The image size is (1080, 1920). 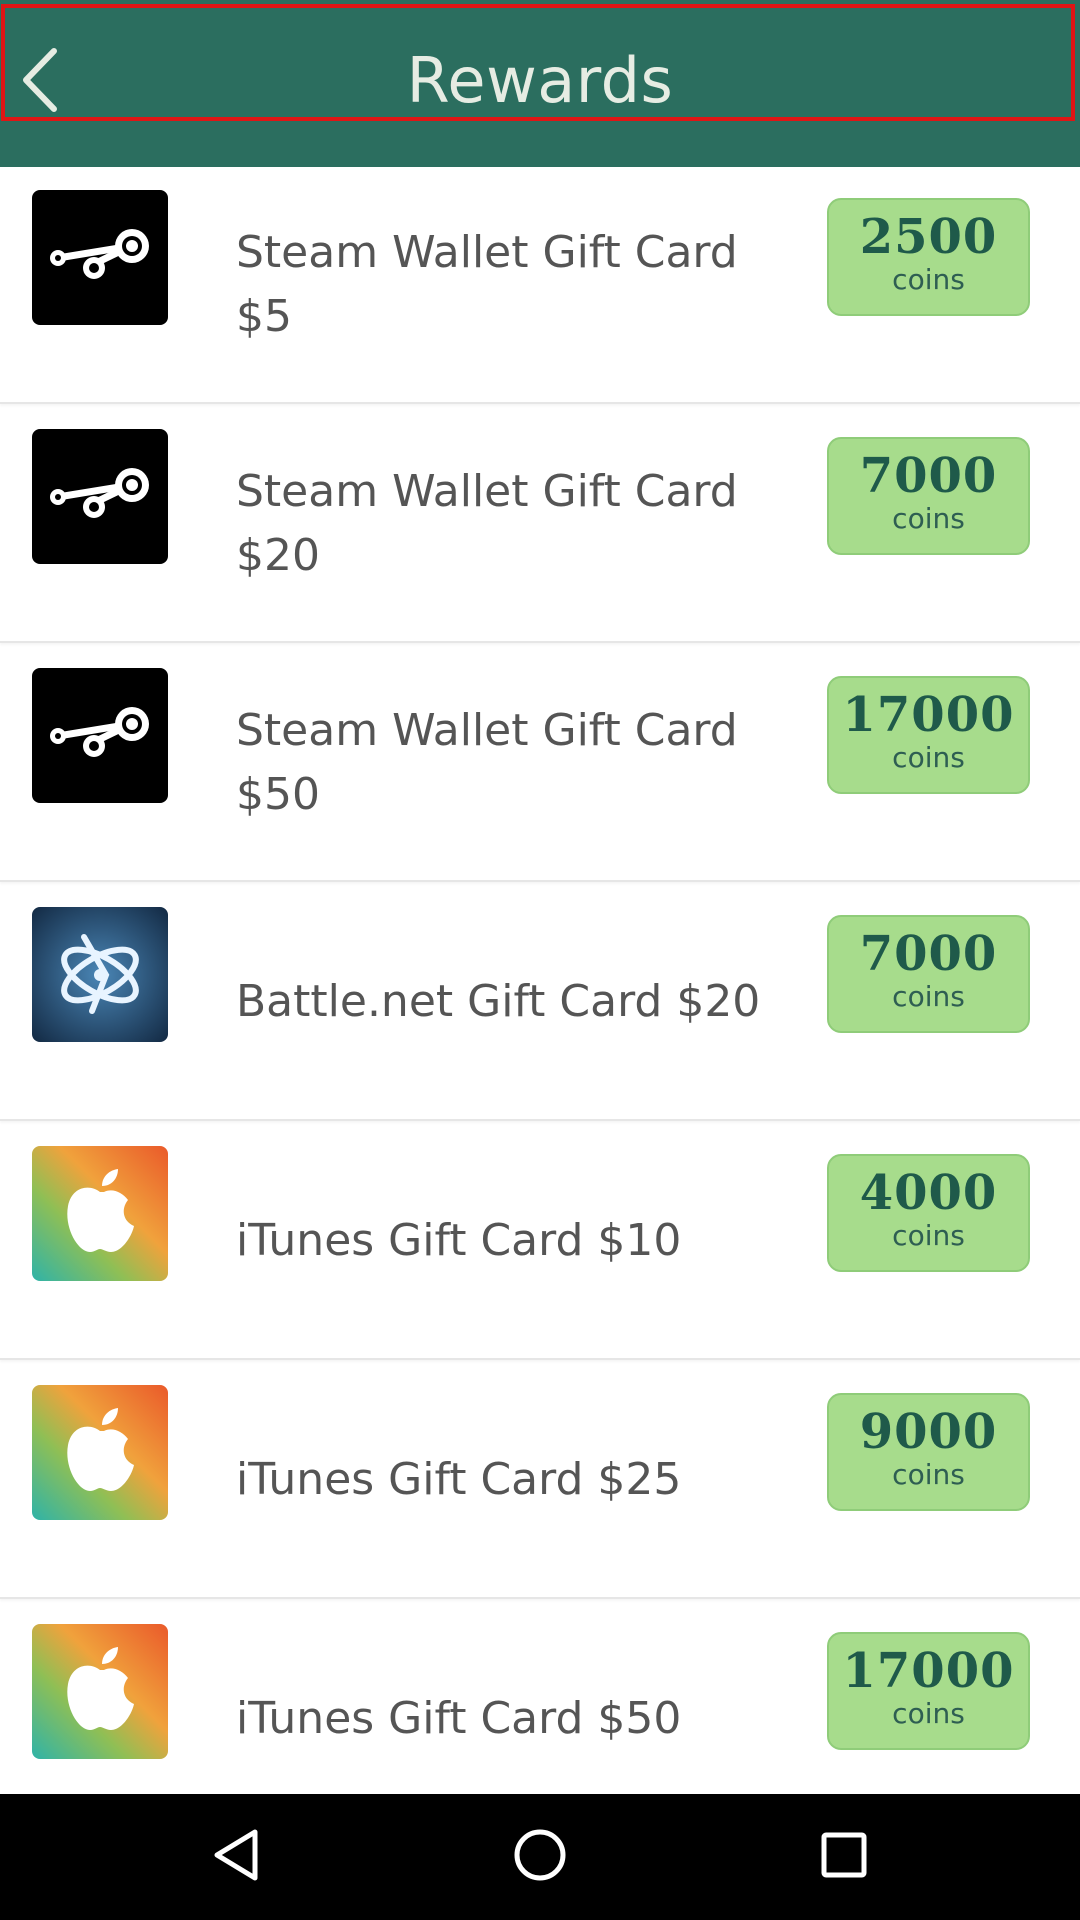 I want to click on reward-title: Steam Wallet Gift Card $5, so click(x=487, y=284).